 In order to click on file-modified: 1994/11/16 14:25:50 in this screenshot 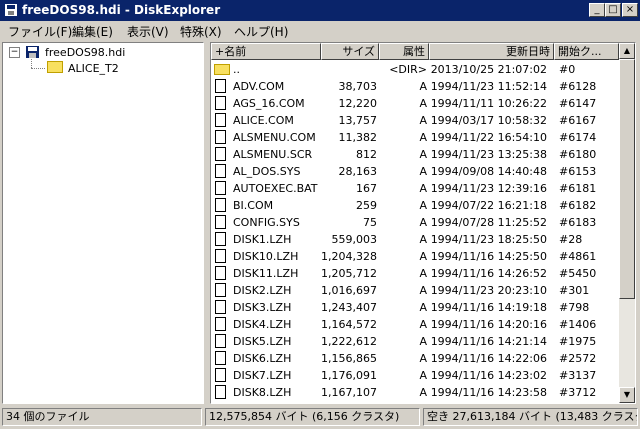, I will do `click(488, 256)`.